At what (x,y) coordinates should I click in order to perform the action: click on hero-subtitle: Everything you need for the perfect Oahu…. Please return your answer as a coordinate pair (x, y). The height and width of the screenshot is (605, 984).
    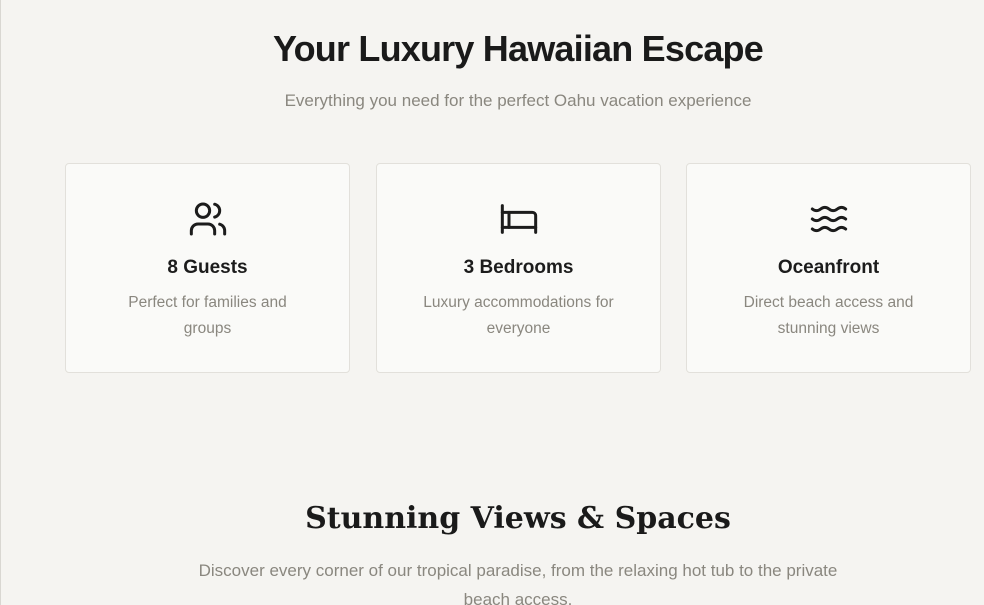
    Looking at the image, I should click on (518, 100).